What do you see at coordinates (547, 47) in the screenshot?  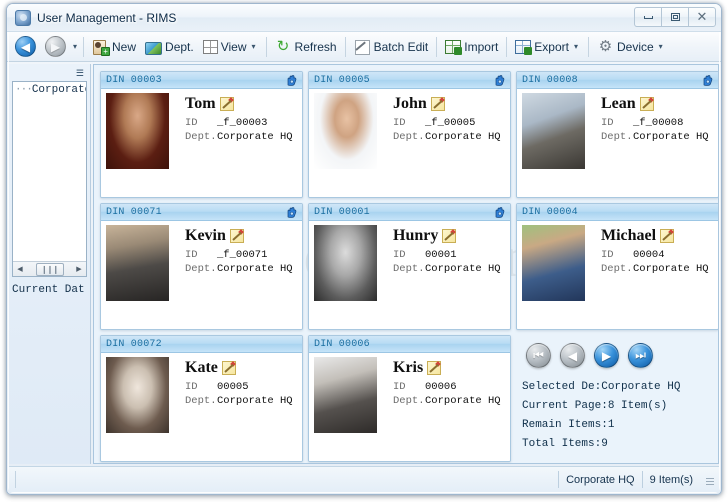 I see `export-button: Export ▾` at bounding box center [547, 47].